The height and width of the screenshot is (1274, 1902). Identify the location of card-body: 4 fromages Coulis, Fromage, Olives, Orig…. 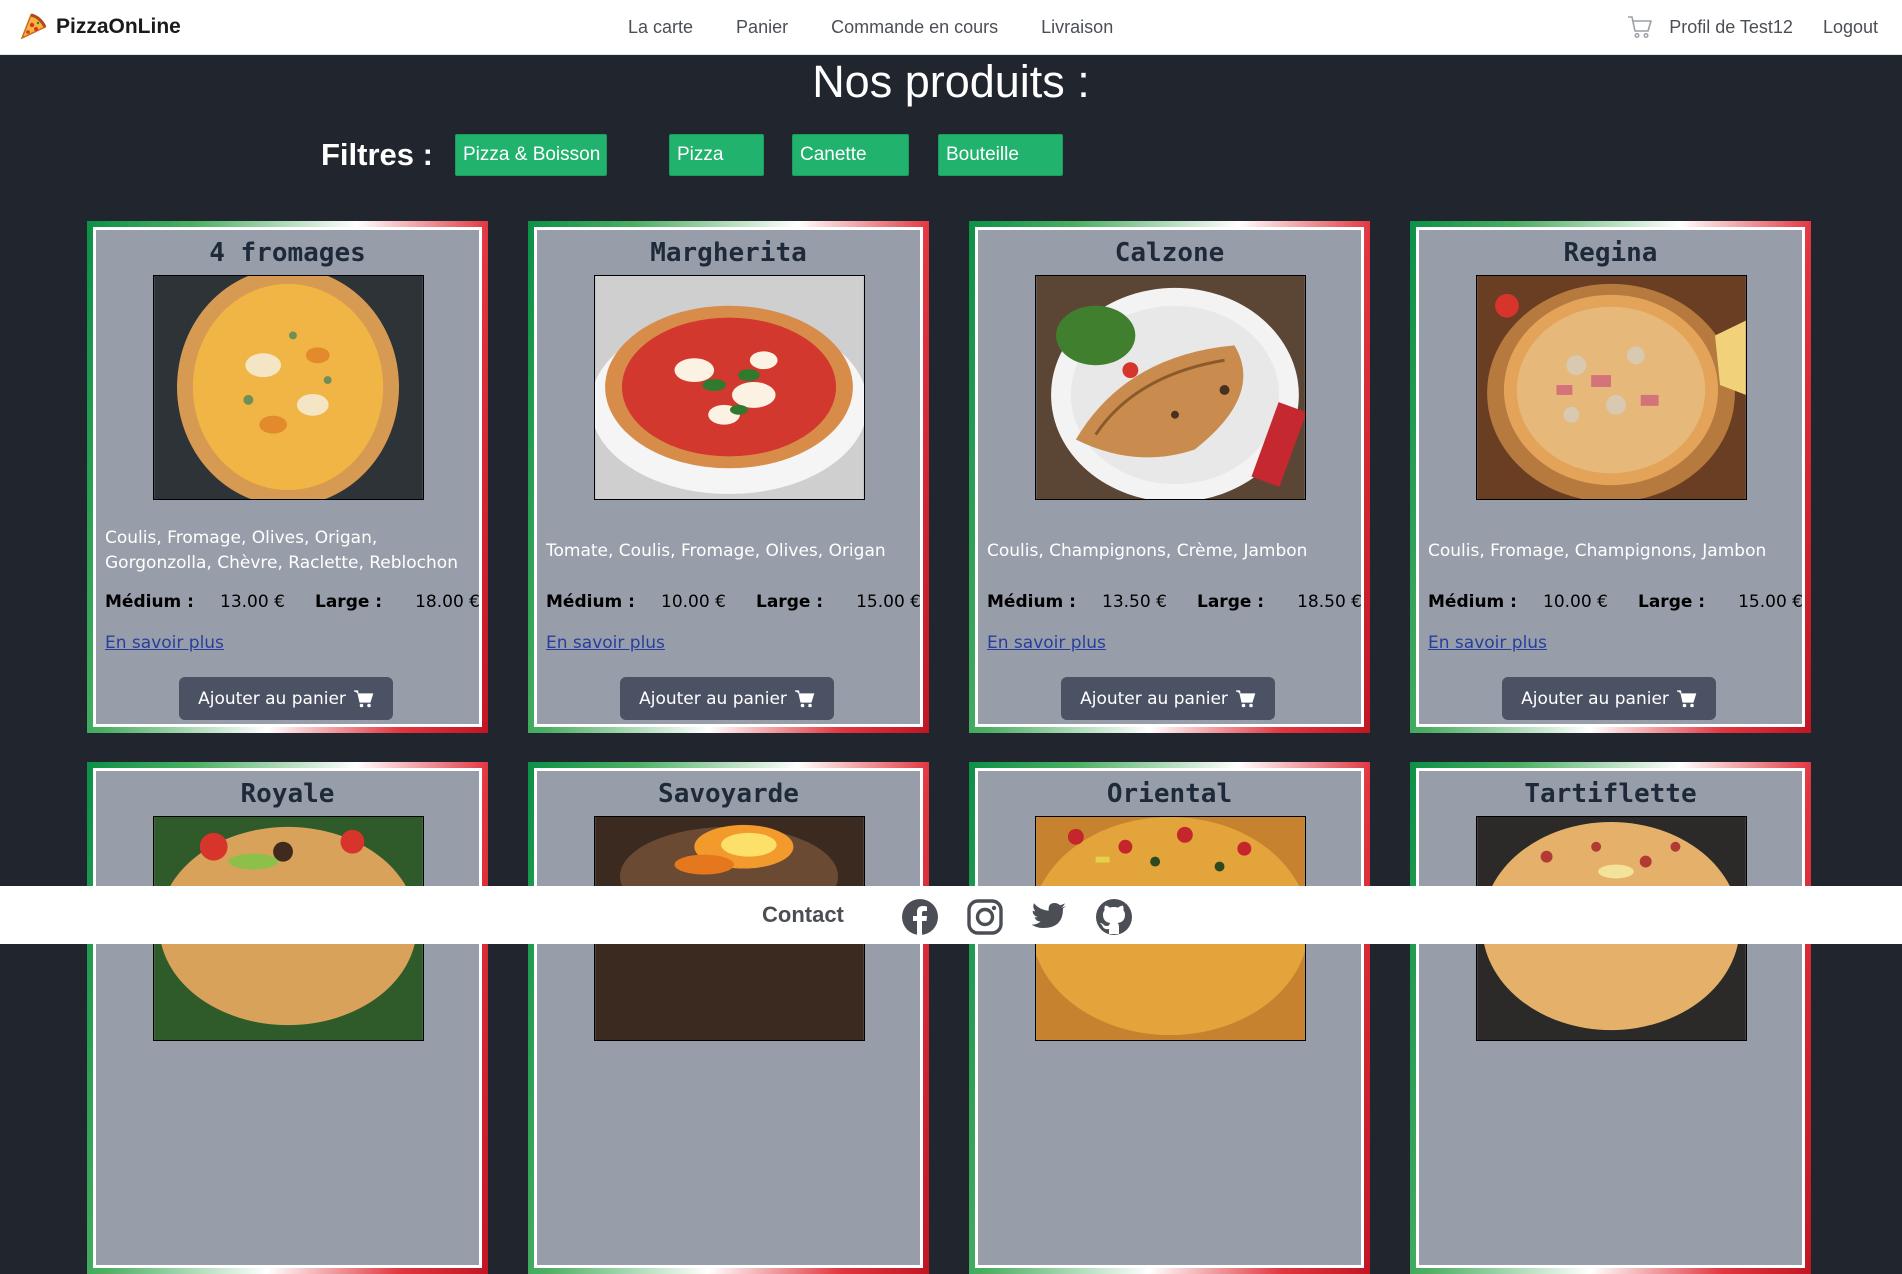
(287, 477).